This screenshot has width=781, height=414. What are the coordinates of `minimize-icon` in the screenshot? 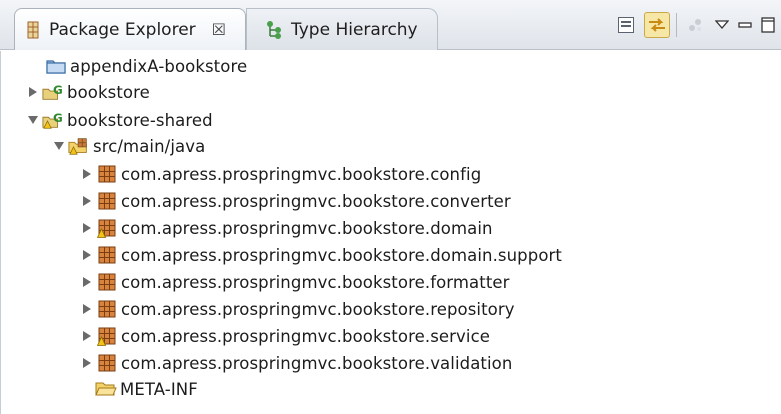 It's located at (745, 25).